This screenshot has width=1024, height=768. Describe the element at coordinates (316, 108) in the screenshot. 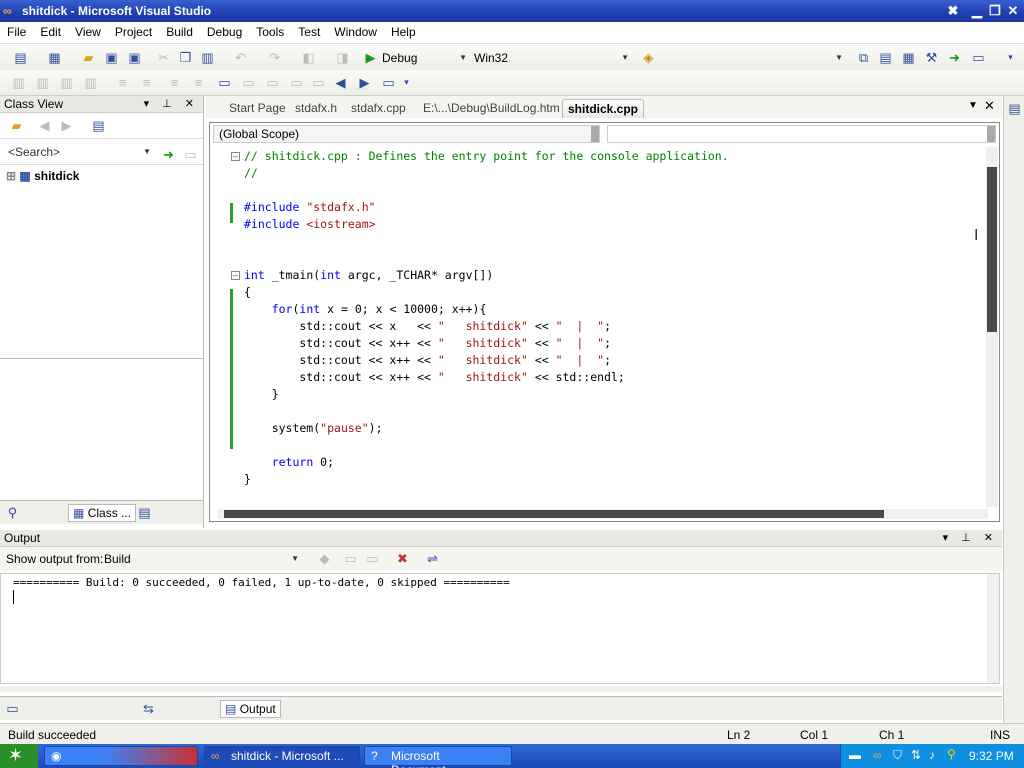

I see `tab-stdafx-h: stdafx.h` at that location.